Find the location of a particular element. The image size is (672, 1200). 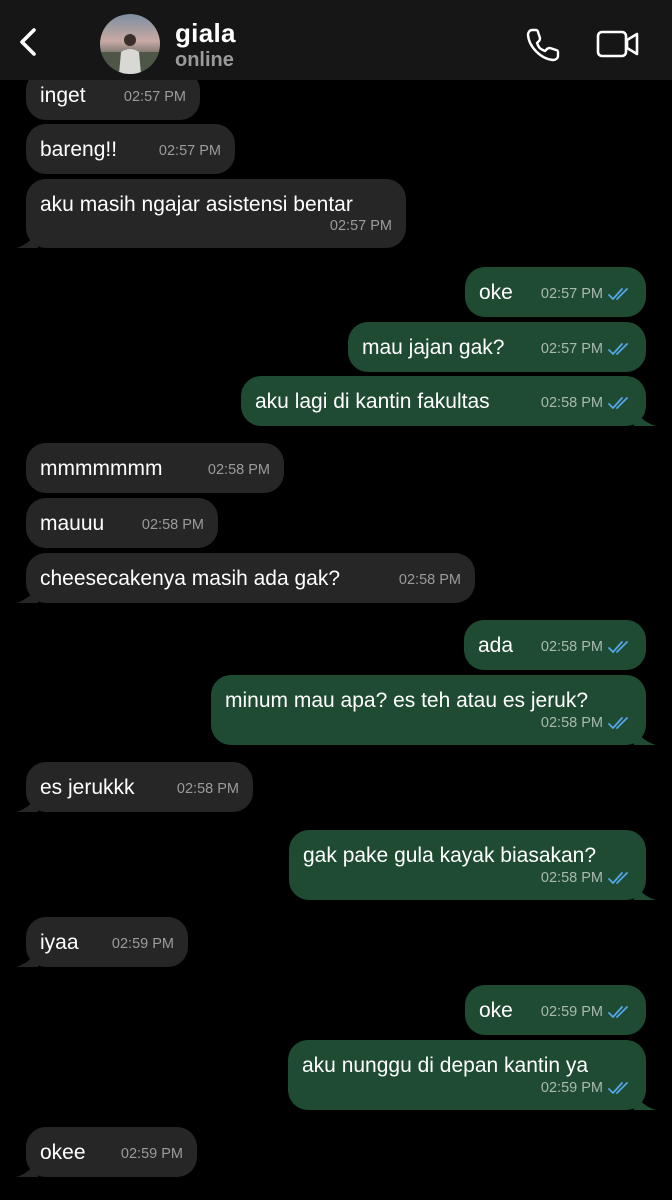

message-bubble-outgoing: mau jajan gak? 02:57 PM is located at coordinates (497, 347).